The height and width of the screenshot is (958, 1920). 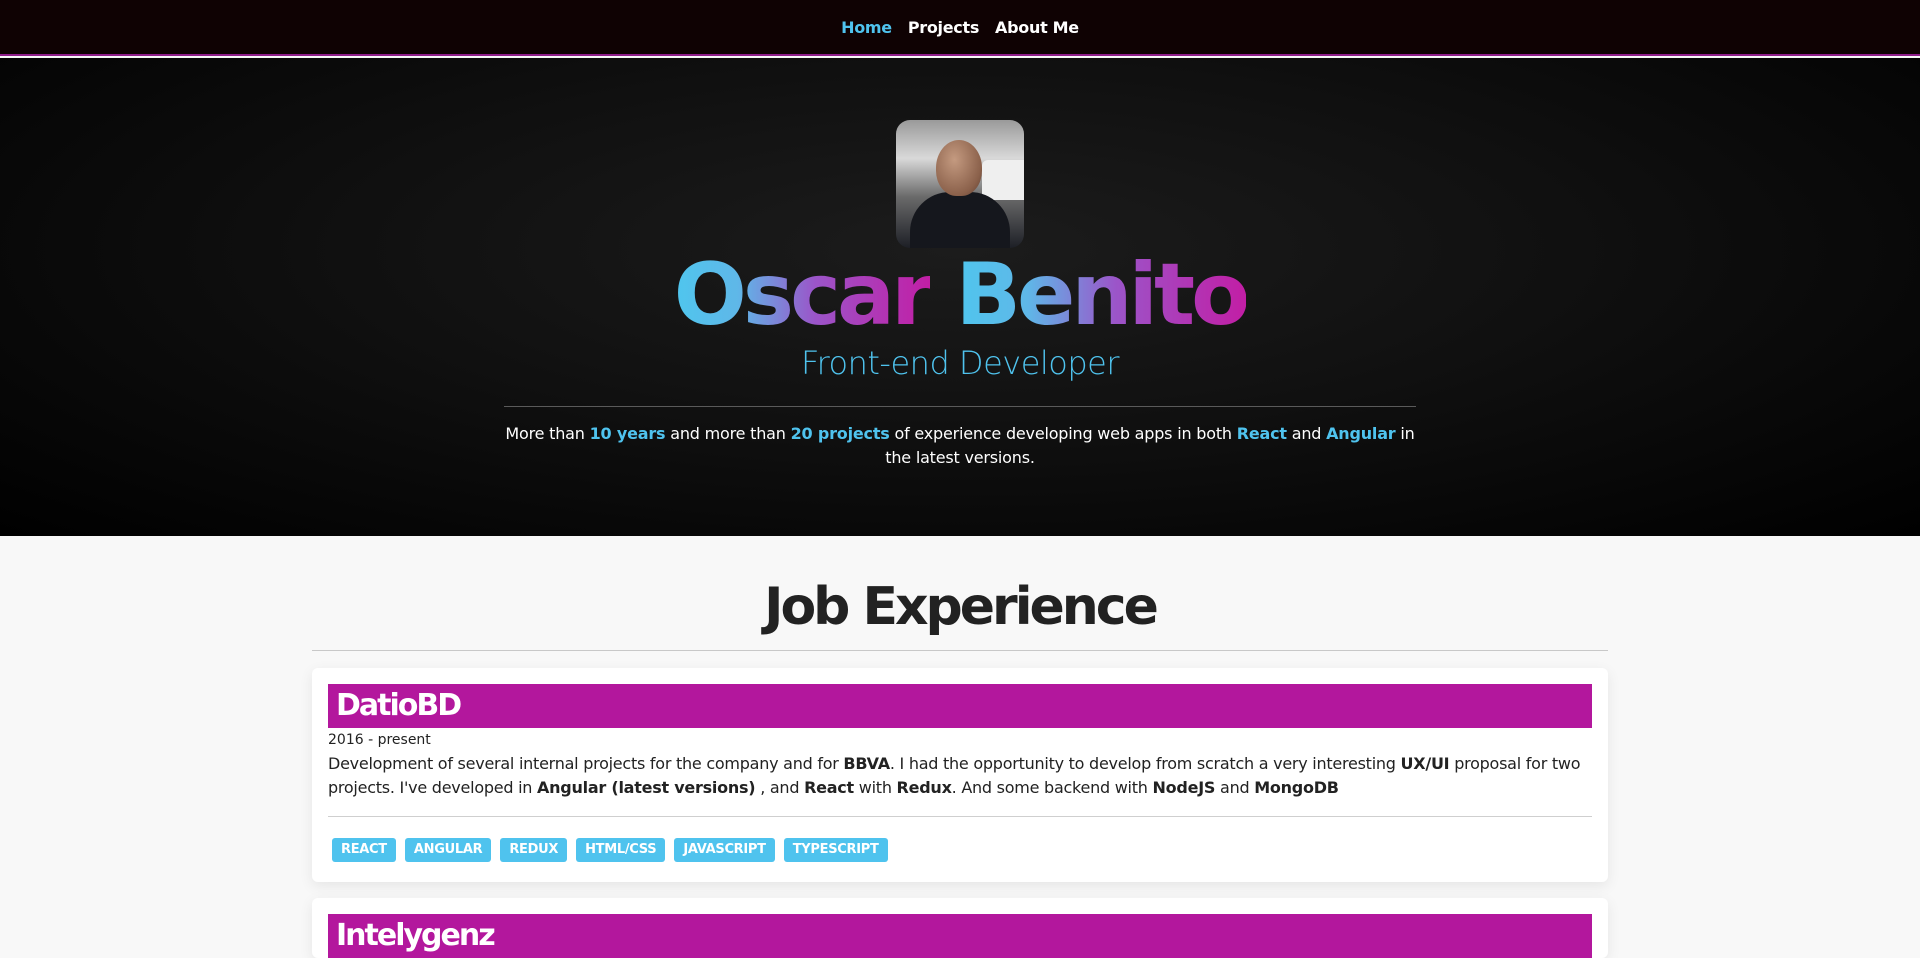 I want to click on hero-divider, so click(x=960, y=406).